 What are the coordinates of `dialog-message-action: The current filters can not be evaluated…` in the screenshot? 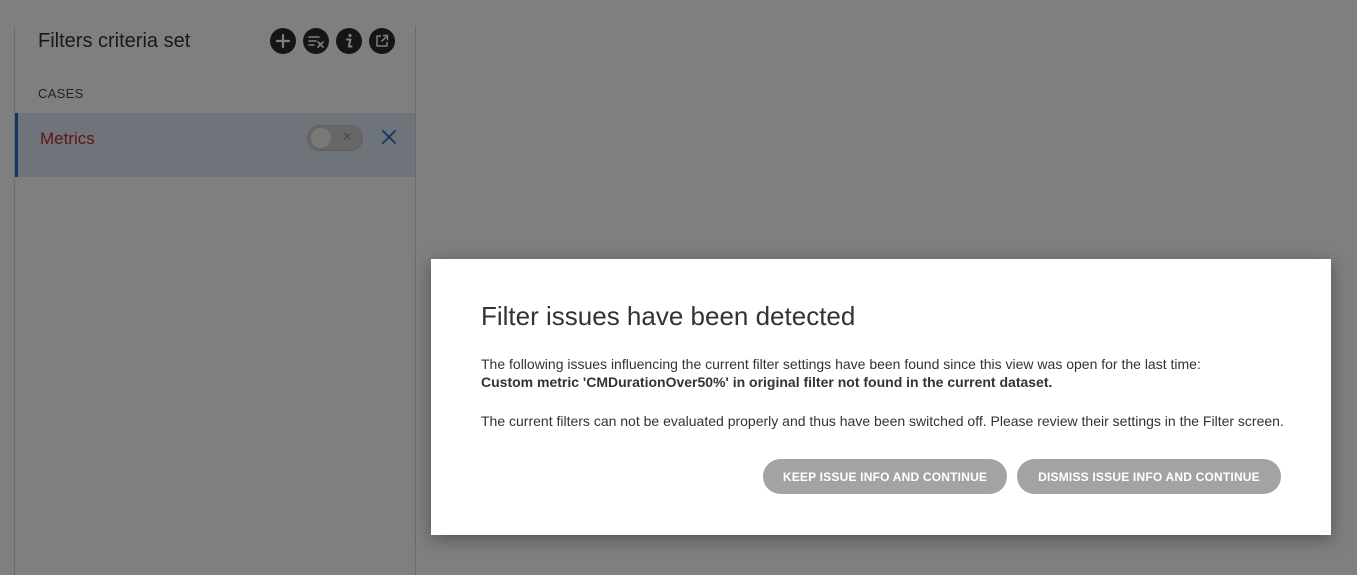 It's located at (882, 421).